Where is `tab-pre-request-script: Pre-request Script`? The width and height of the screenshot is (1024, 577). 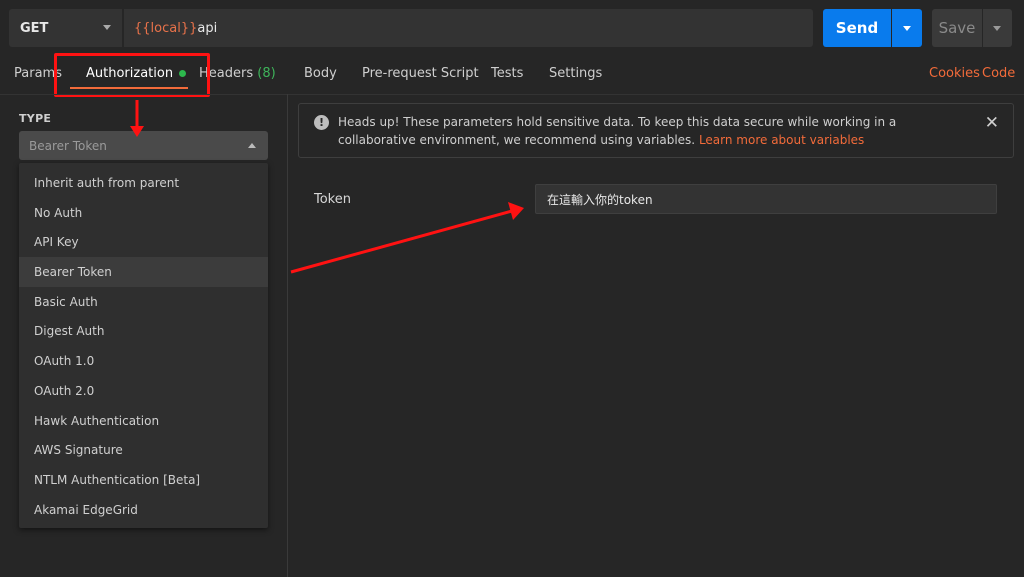
tab-pre-request-script: Pre-request Script is located at coordinates (420, 73).